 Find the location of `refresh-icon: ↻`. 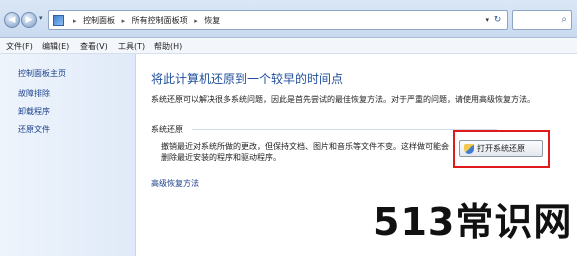

refresh-icon: ↻ is located at coordinates (497, 20).